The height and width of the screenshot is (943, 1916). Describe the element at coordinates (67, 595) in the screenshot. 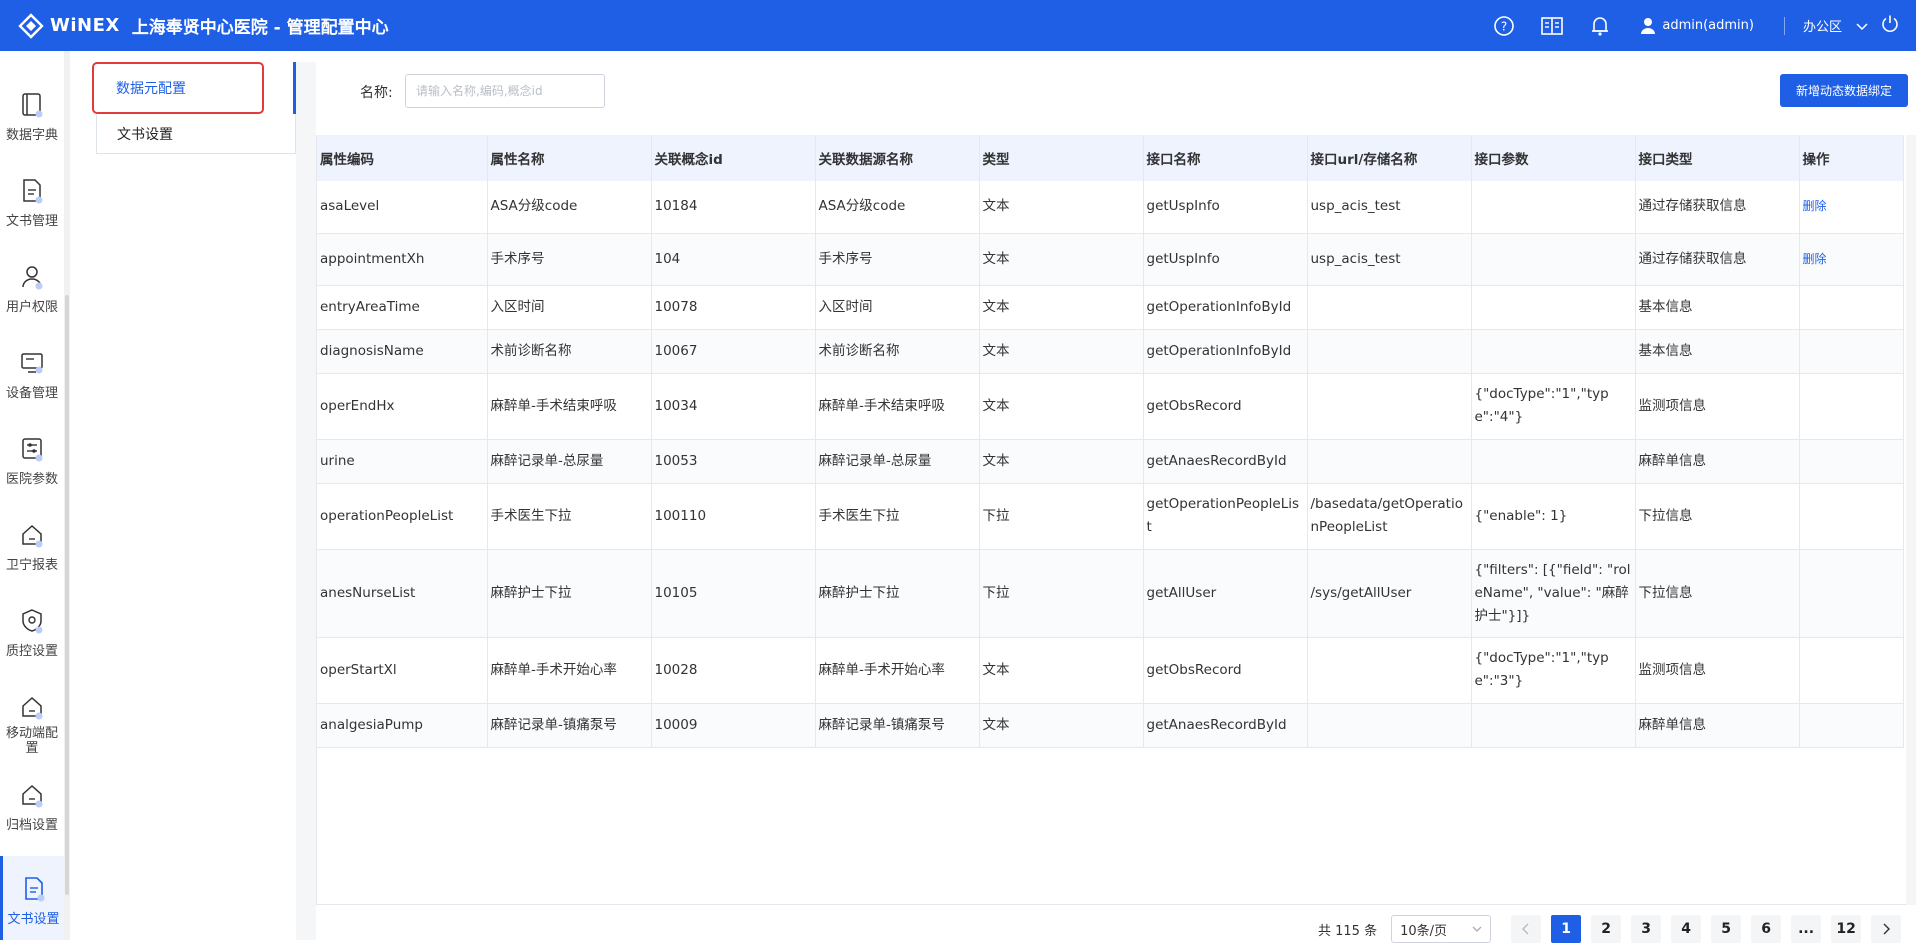

I see `rail-scrollbar-thumb` at that location.